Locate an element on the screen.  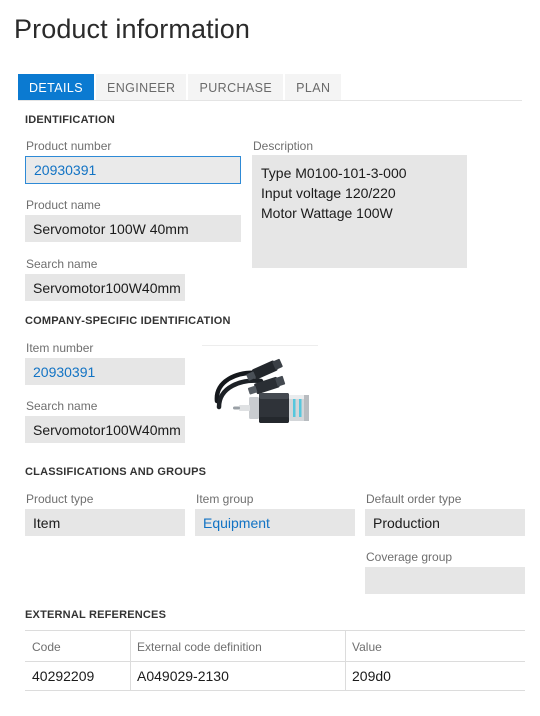
tab-purchase-label: PURCHASE is located at coordinates (236, 87).